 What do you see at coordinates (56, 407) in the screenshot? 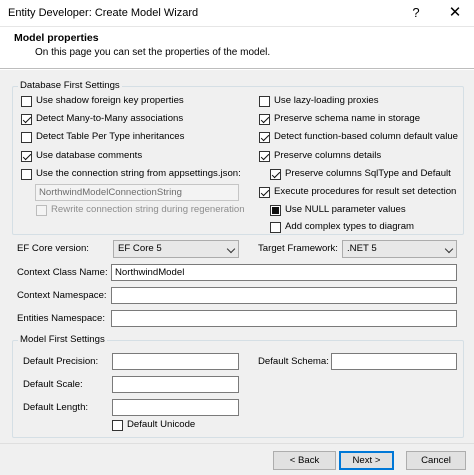
I see `default-length-label: Default Length:` at bounding box center [56, 407].